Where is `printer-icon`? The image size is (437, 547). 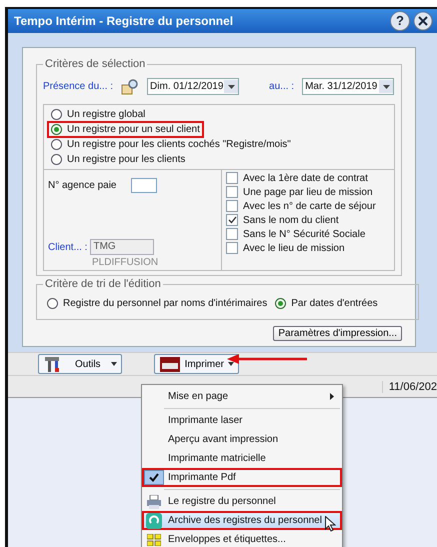
printer-icon is located at coordinates (154, 501).